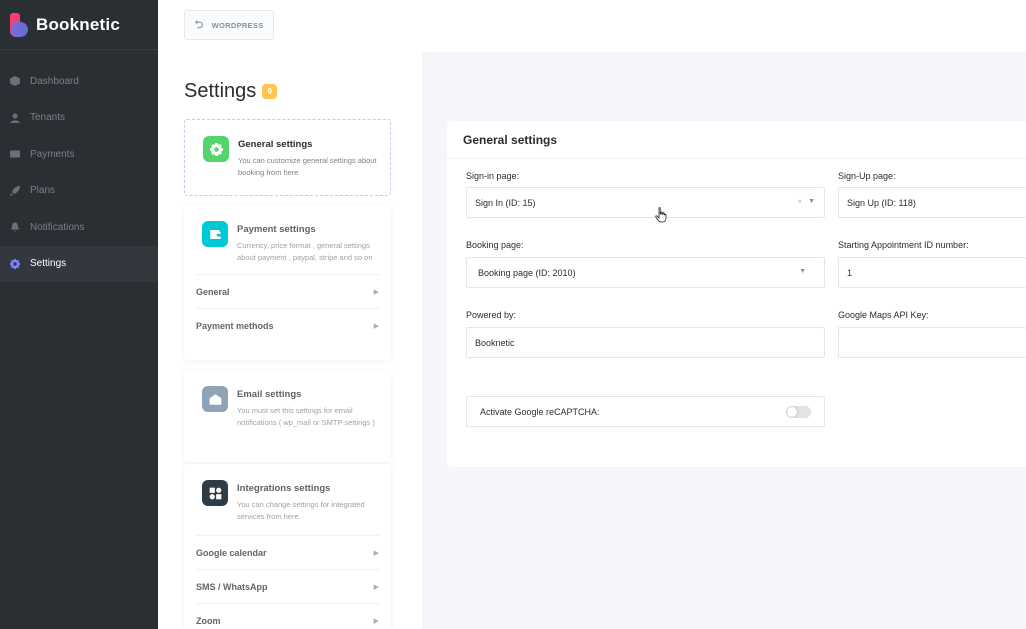  What do you see at coordinates (199, 24) in the screenshot?
I see `back-arrow-icon: ⮌` at bounding box center [199, 24].